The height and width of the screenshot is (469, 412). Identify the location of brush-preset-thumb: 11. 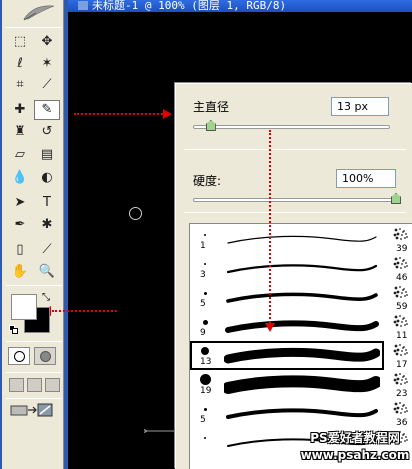
(400, 326).